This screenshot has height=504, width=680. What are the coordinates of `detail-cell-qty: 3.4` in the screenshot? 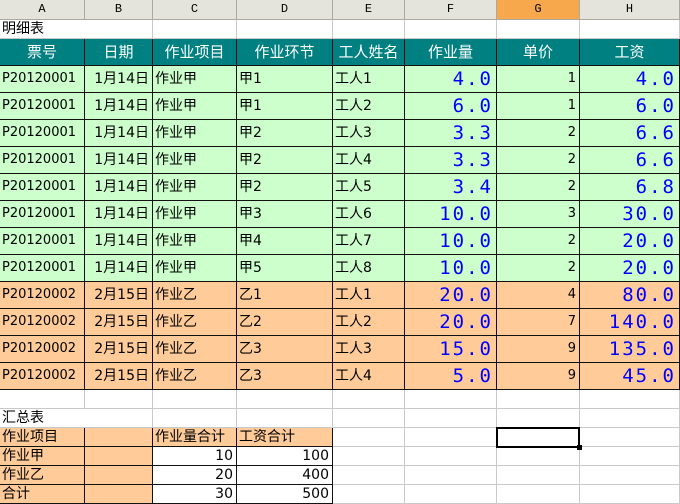 It's located at (451, 187).